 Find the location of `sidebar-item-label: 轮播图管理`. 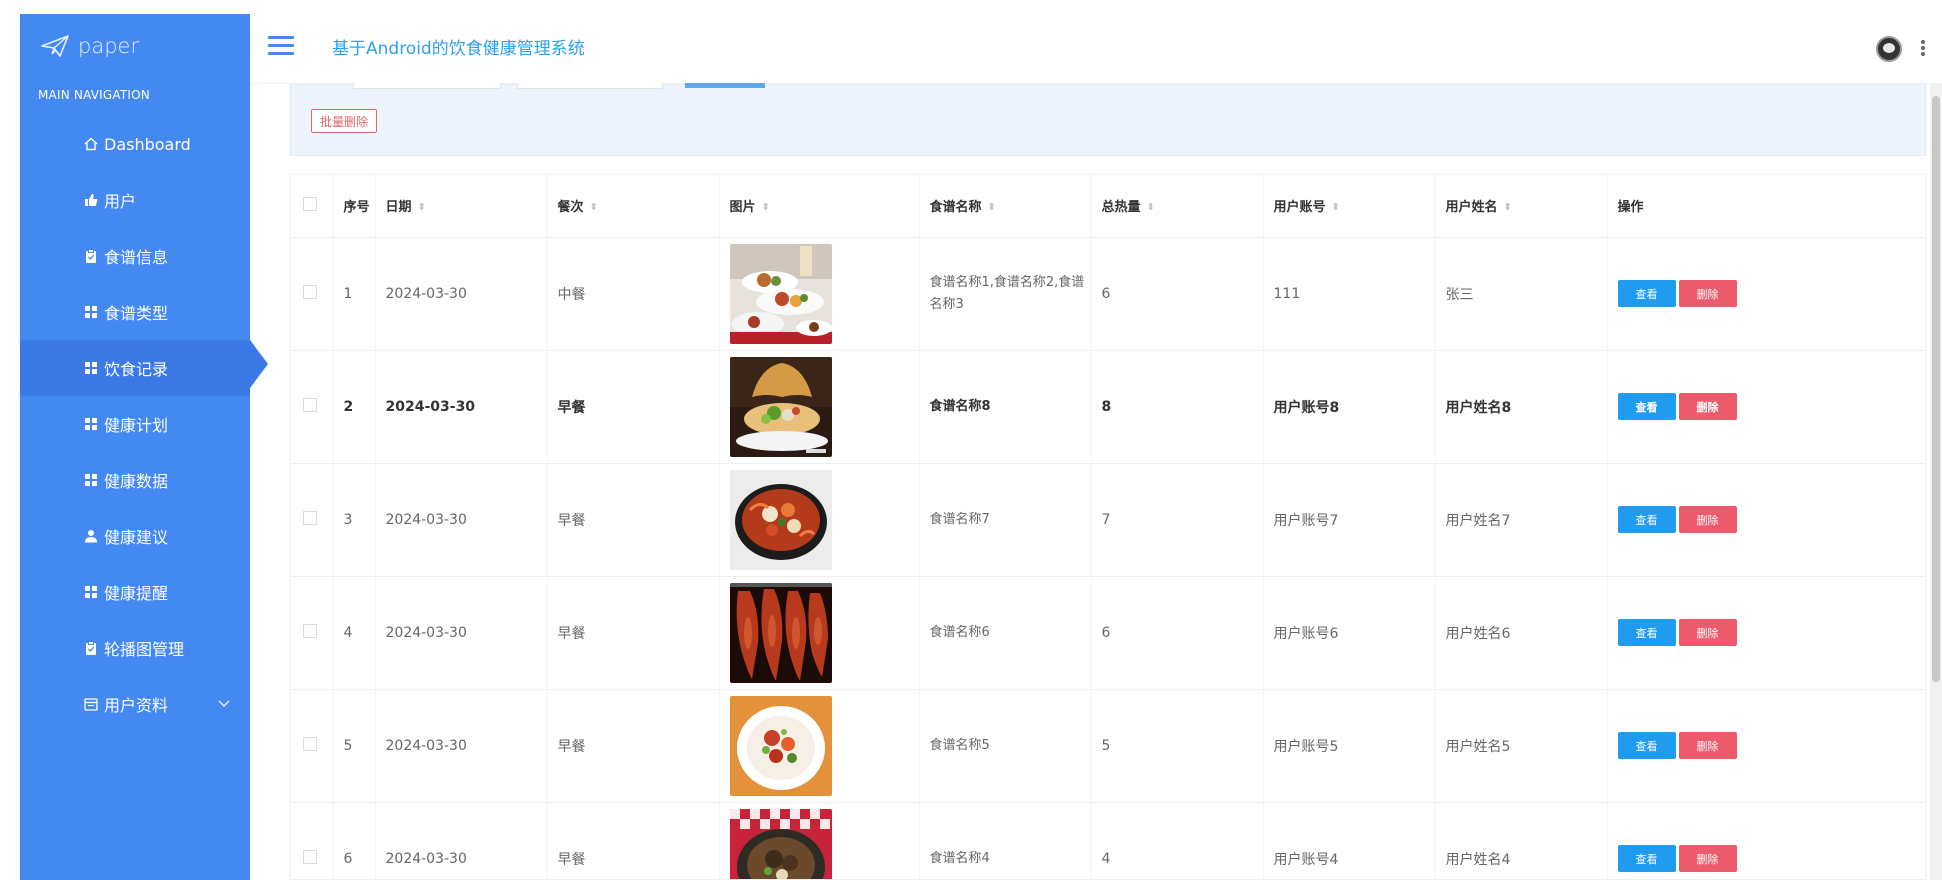

sidebar-item-label: 轮播图管理 is located at coordinates (144, 649).